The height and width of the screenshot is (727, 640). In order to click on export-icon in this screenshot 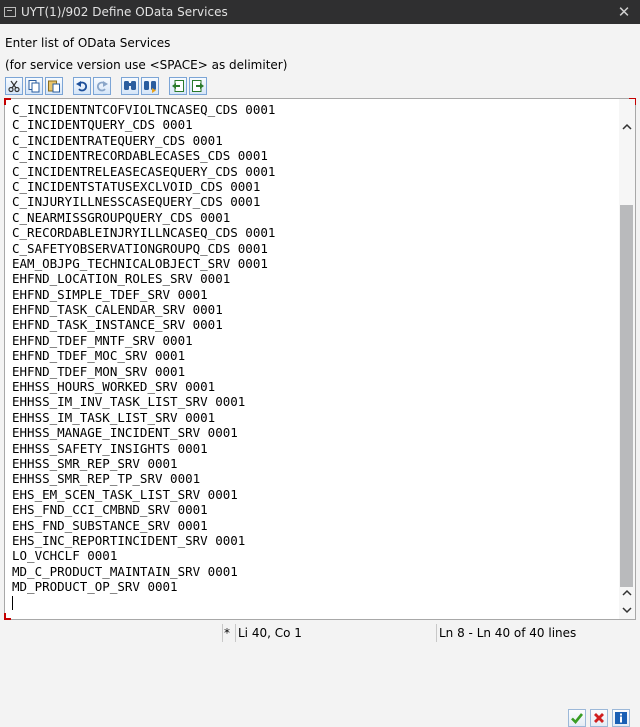, I will do `click(198, 86)`.